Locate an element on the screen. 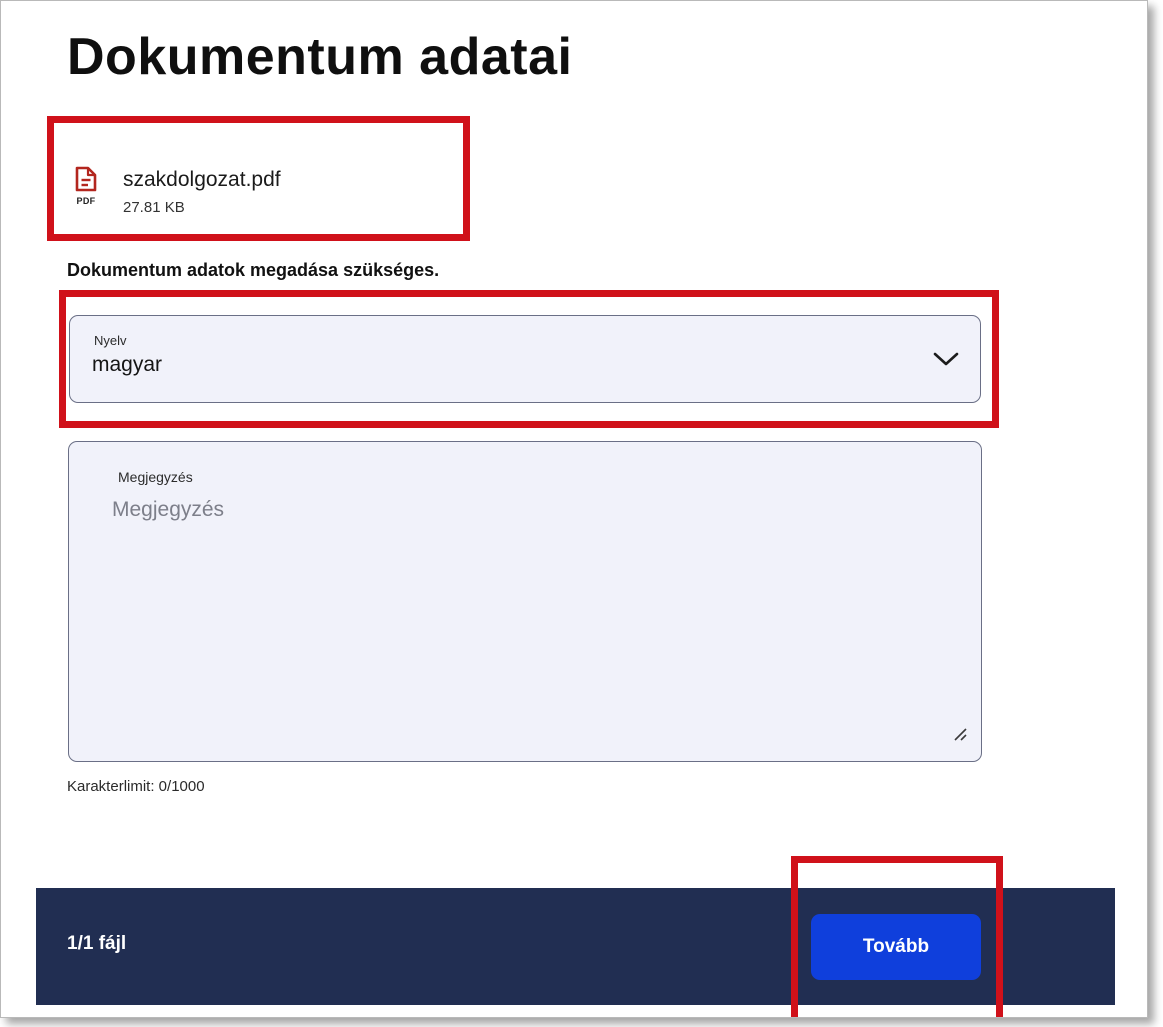 The width and height of the screenshot is (1163, 1027). language-select: Nyelv magyar is located at coordinates (525, 359).